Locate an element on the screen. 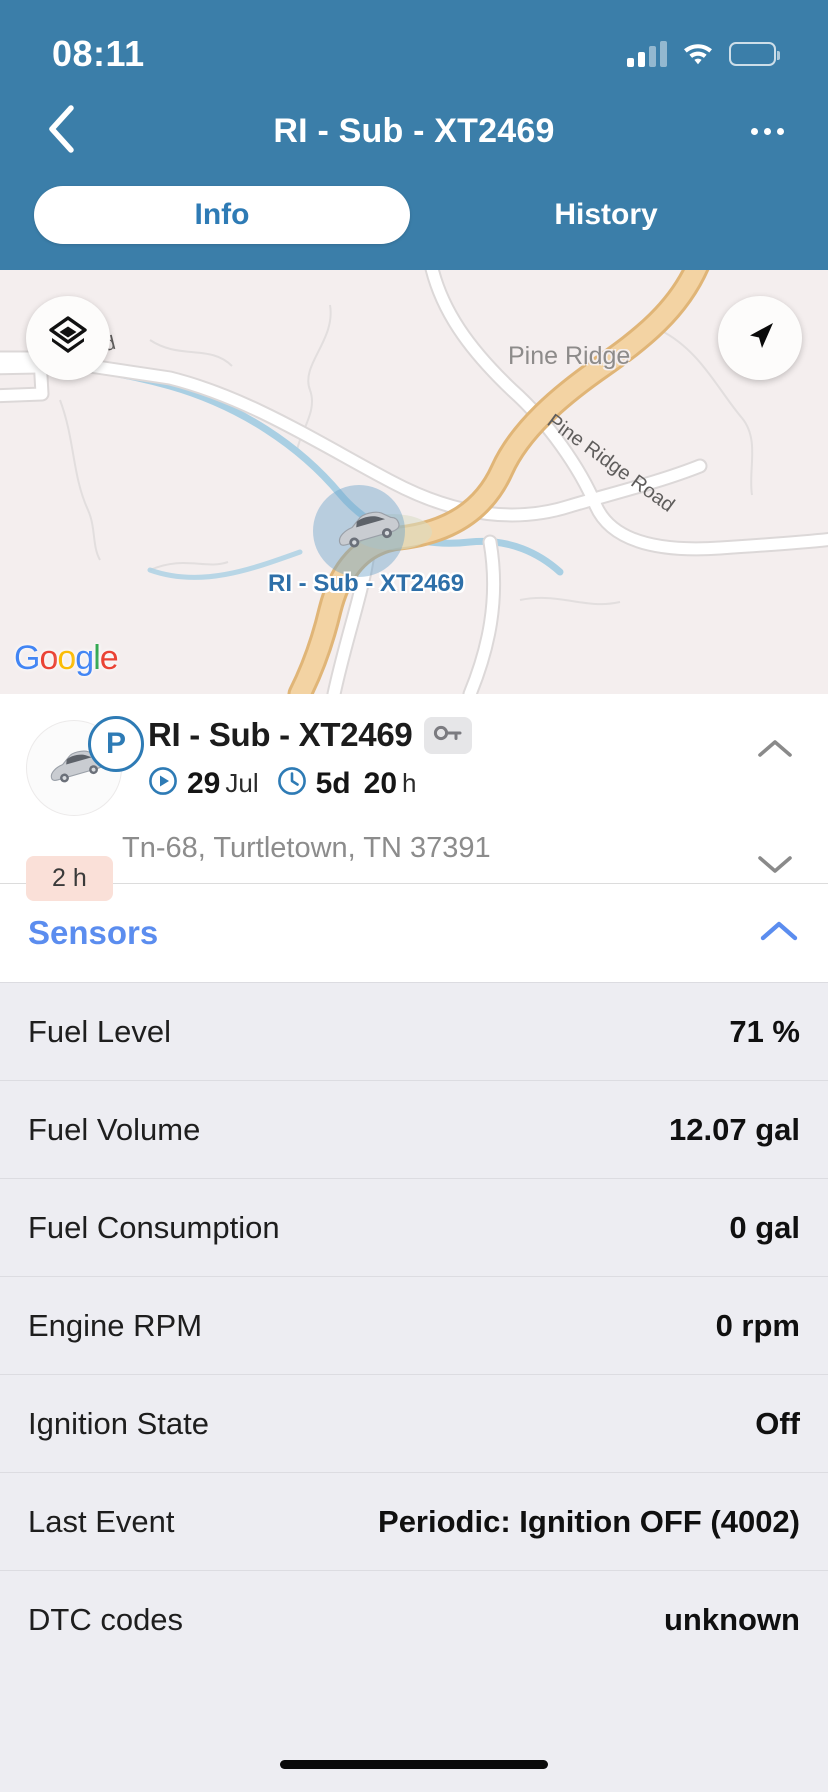  table-row: Last Event Periodic: Ignition OFF (4002) is located at coordinates (414, 1521).